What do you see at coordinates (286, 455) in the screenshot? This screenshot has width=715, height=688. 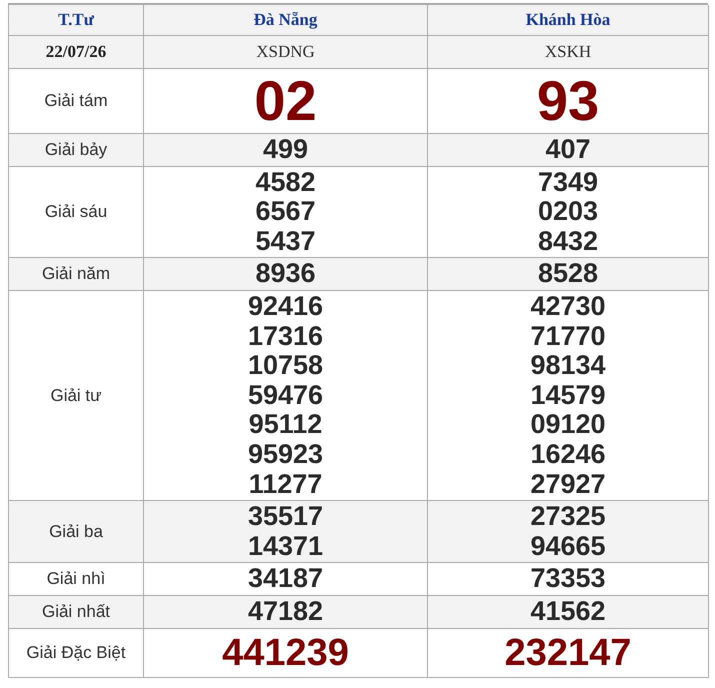 I see `result-number: 95923` at bounding box center [286, 455].